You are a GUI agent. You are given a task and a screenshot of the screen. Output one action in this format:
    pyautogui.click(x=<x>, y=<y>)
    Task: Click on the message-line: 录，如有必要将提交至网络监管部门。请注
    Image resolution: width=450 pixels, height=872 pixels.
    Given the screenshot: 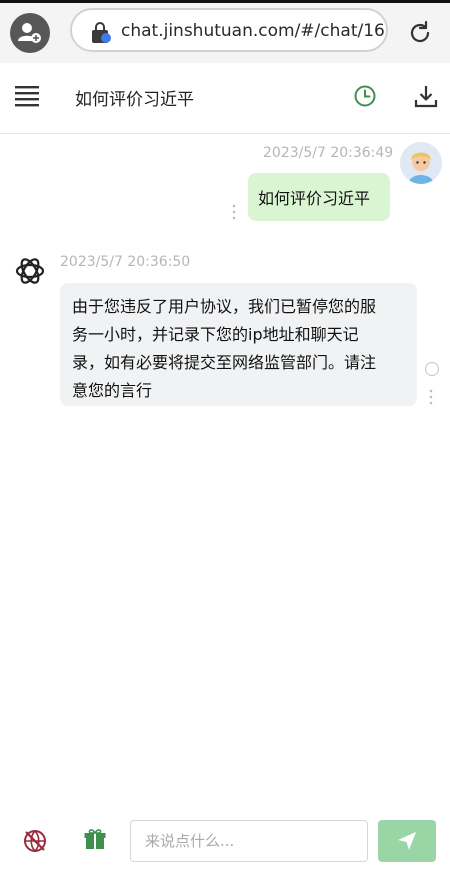 What is the action you would take?
    pyautogui.click(x=224, y=362)
    